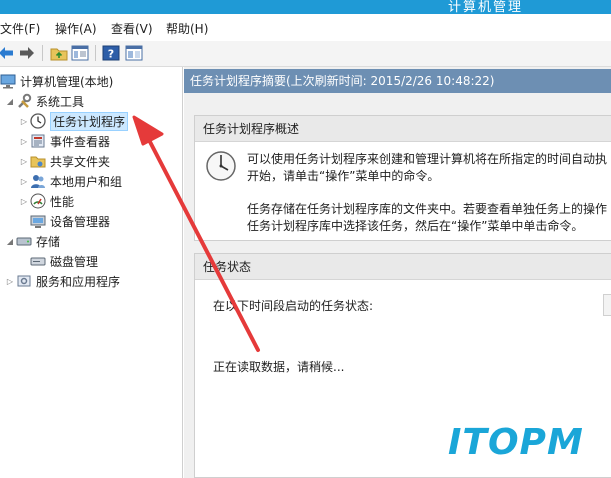  What do you see at coordinates (38, 161) in the screenshot?
I see `shared-folder-icon` at bounding box center [38, 161].